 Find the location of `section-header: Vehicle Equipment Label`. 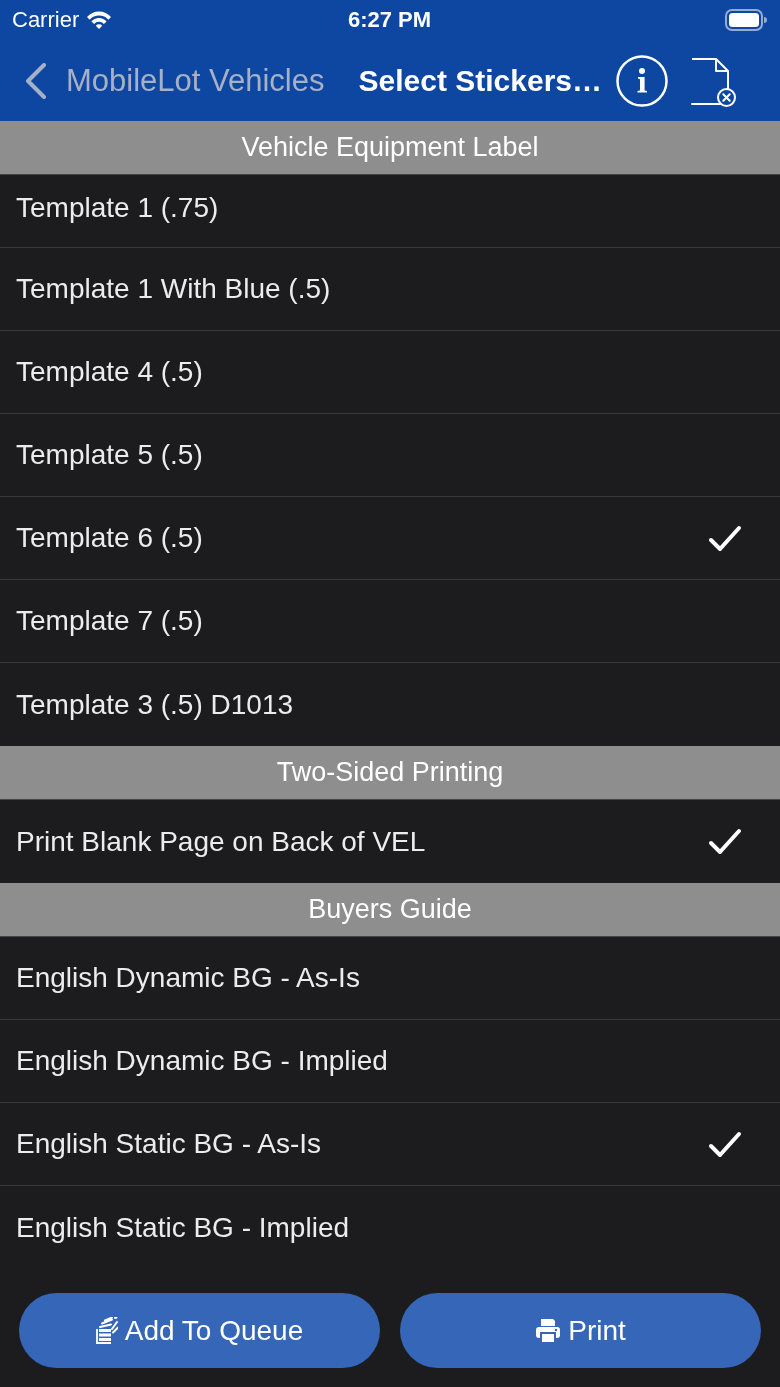

section-header: Vehicle Equipment Label is located at coordinates (390, 148).